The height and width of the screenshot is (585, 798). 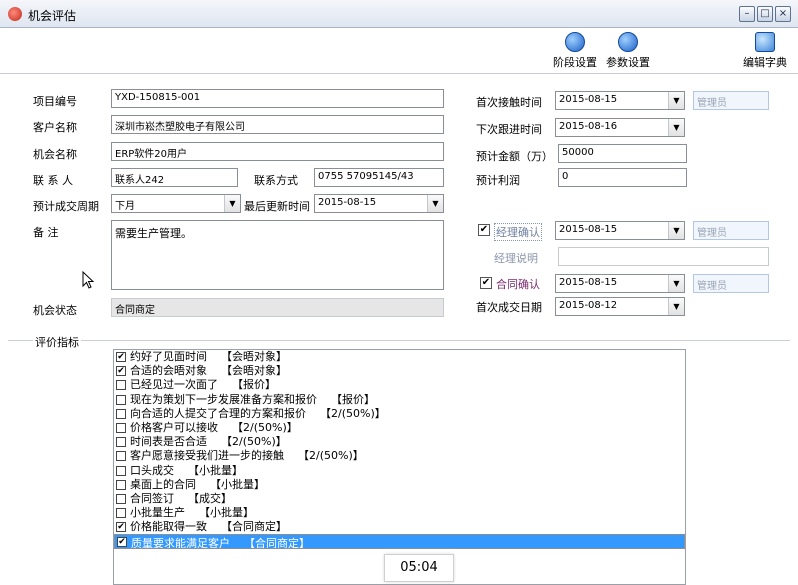 I want to click on project-no-label: 项目编号, so click(x=55, y=101).